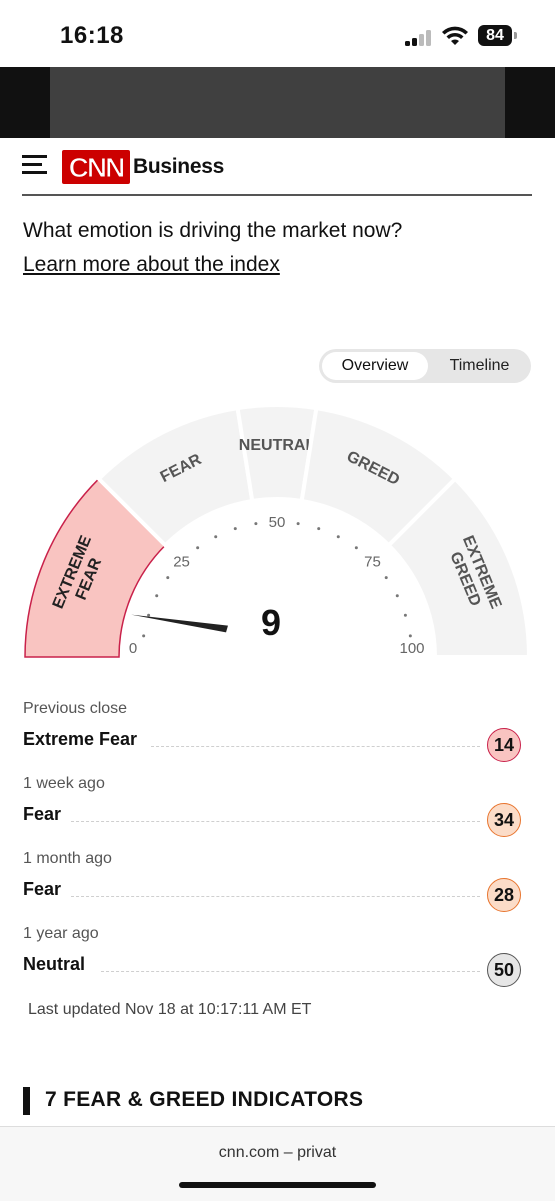 This screenshot has width=555, height=1201. What do you see at coordinates (515, 35) in the screenshot?
I see `battery-tip` at bounding box center [515, 35].